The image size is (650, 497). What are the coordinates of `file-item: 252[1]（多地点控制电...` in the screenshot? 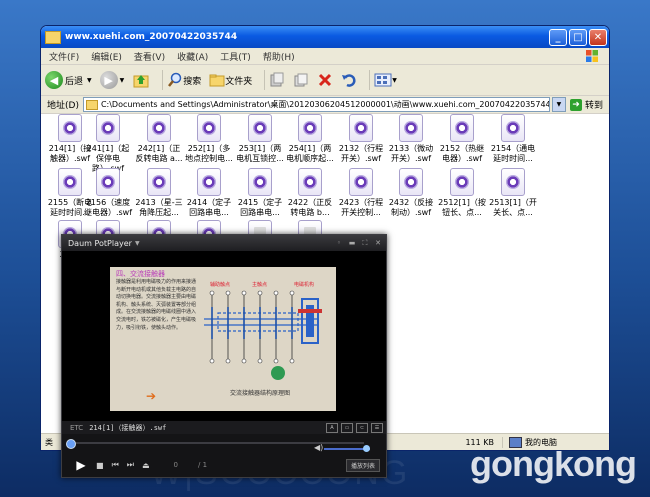 It's located at (209, 139).